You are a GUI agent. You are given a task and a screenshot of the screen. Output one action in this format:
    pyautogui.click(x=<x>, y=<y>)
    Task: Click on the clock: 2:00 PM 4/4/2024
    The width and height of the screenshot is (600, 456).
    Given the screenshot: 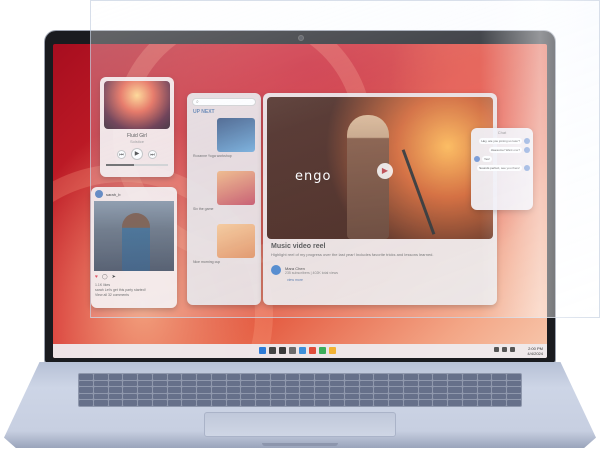 What is the action you would take?
    pyautogui.click(x=535, y=351)
    